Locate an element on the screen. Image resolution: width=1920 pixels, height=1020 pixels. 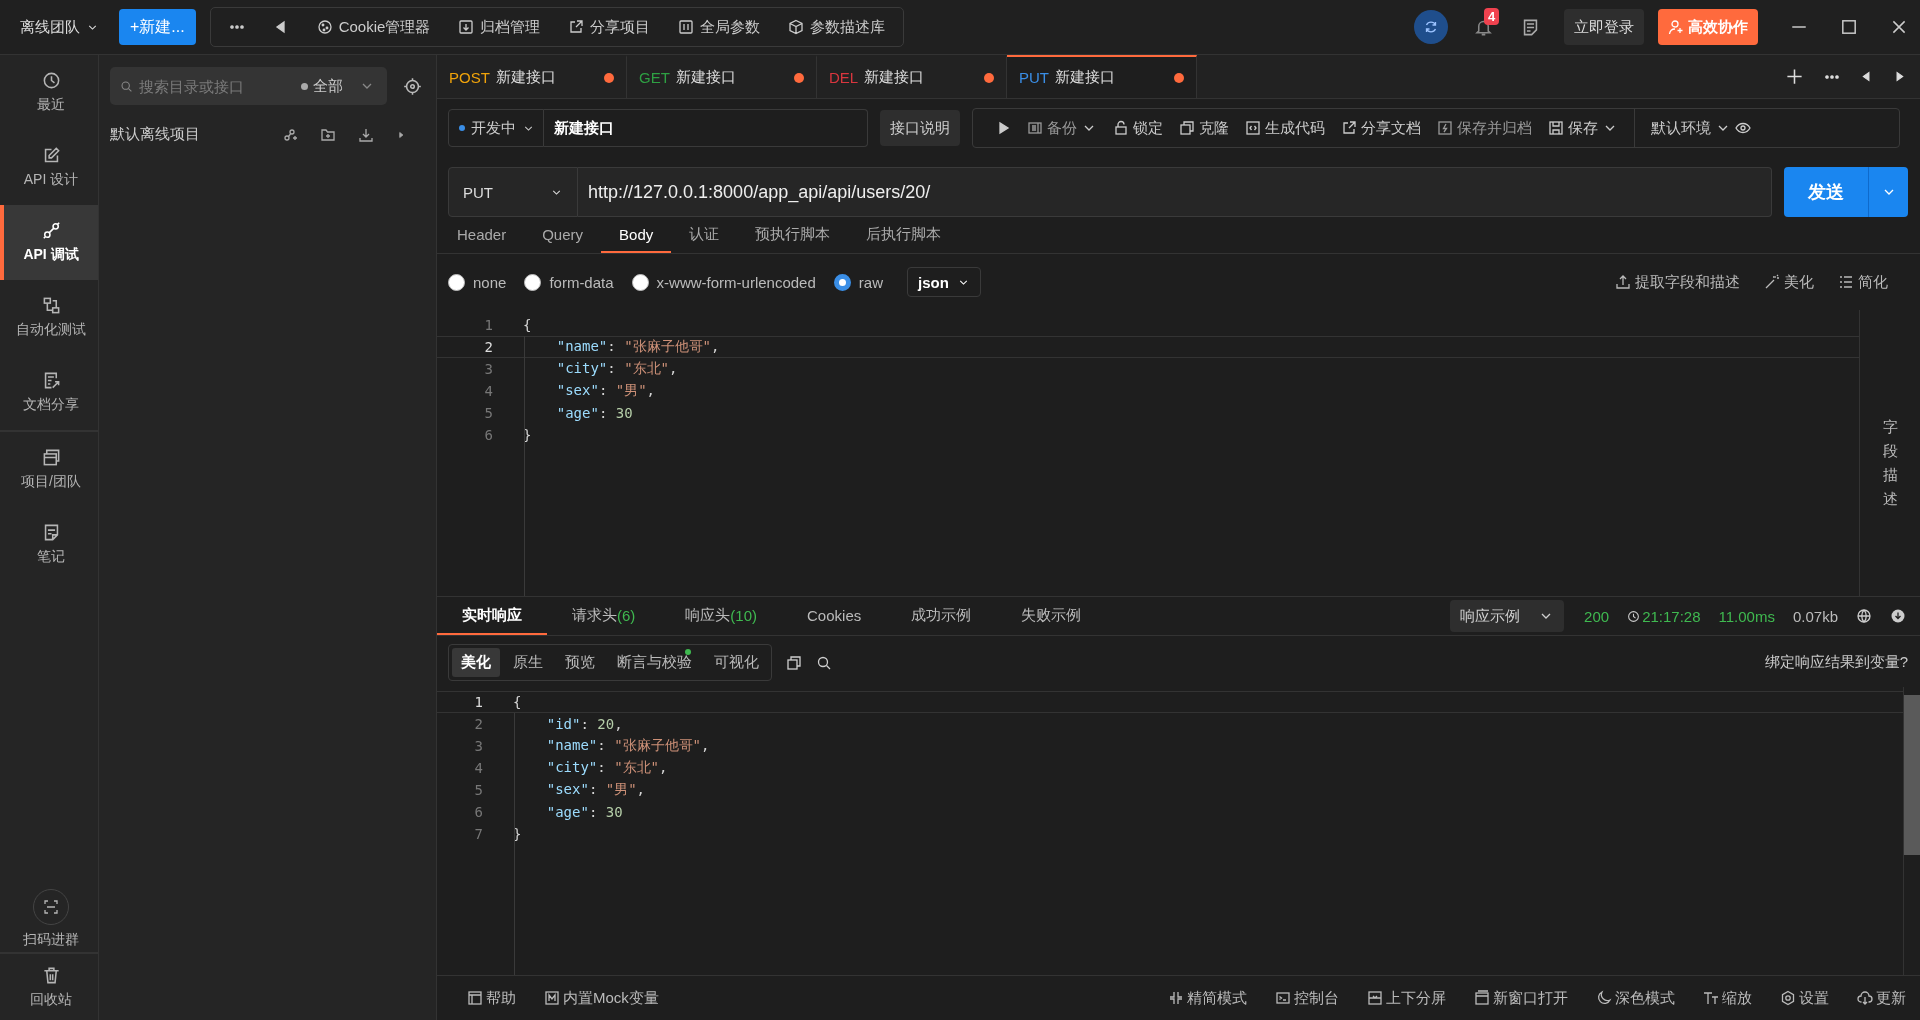
request-section-tab: 后执行脚本 is located at coordinates (913, 235).